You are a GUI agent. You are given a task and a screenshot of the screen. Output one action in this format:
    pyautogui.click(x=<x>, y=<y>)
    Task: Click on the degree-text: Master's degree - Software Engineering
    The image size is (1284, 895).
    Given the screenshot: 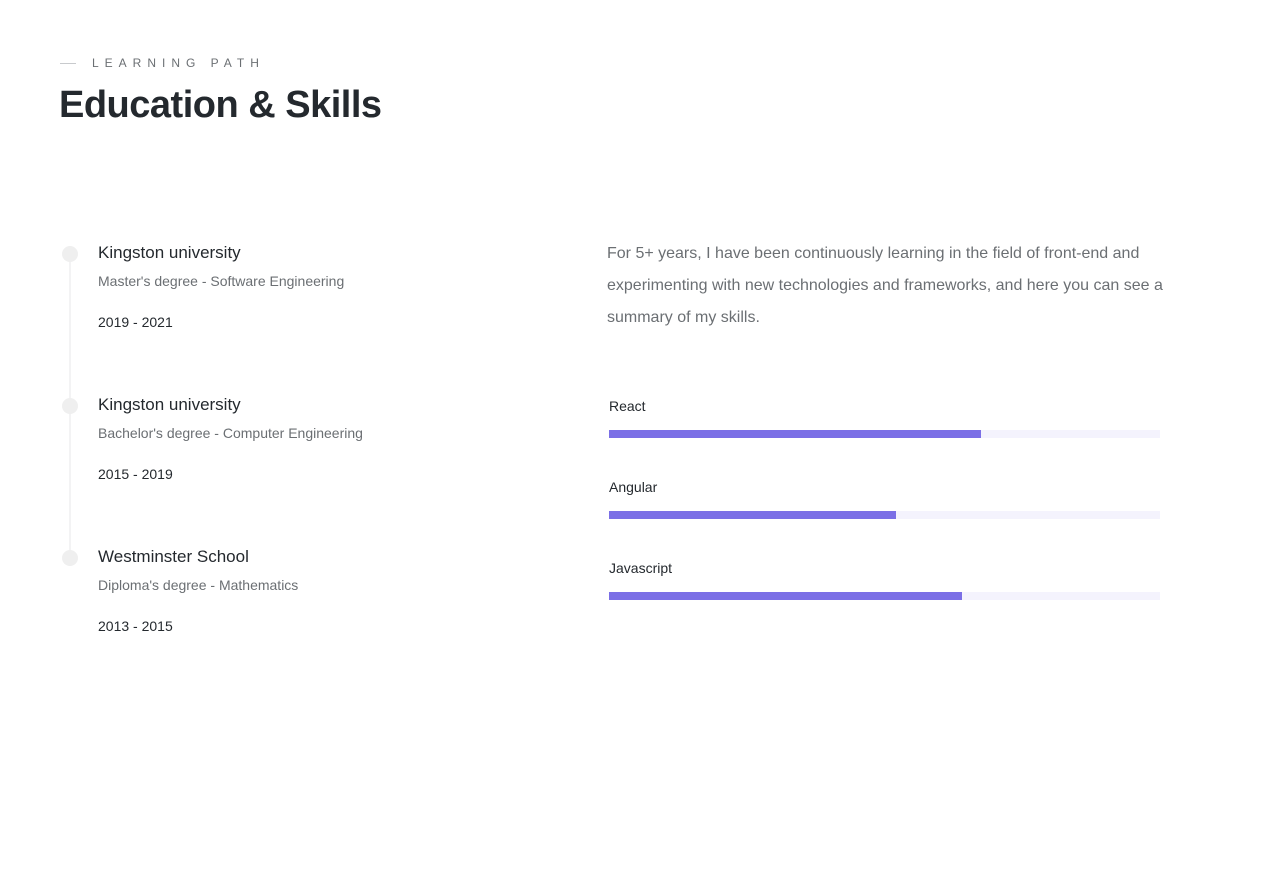 What is the action you would take?
    pyautogui.click(x=221, y=281)
    